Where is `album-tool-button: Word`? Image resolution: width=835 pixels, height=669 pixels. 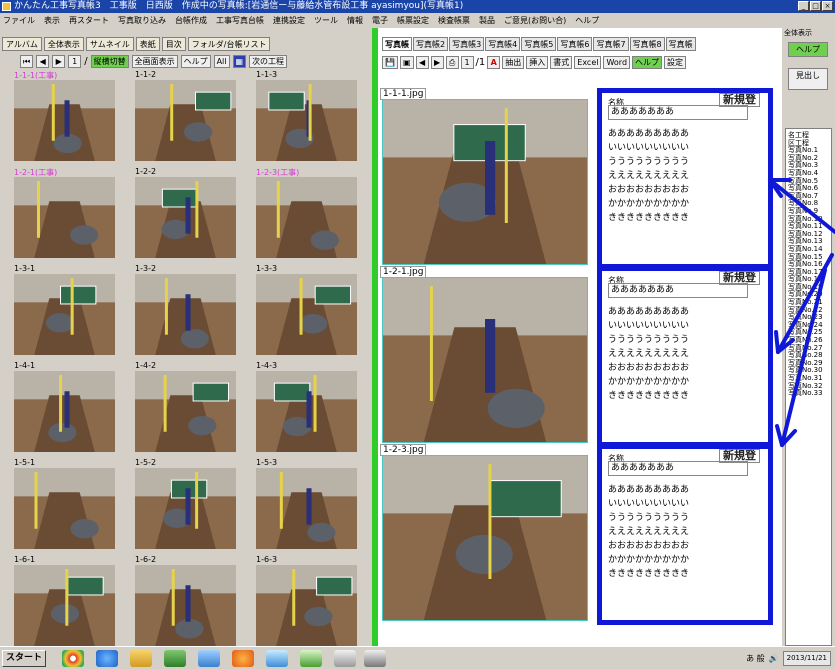 album-tool-button: Word is located at coordinates (617, 62).